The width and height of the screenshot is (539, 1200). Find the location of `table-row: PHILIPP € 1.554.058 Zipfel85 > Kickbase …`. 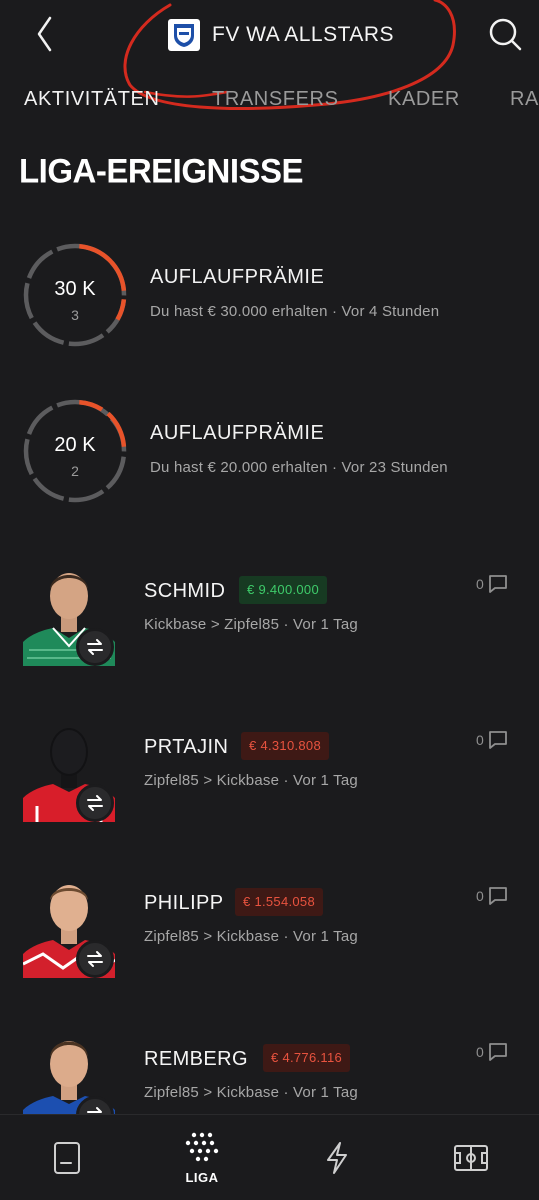

table-row: PHILIPP € 1.554.058 Zipfel85 > Kickbase … is located at coordinates (269, 932).